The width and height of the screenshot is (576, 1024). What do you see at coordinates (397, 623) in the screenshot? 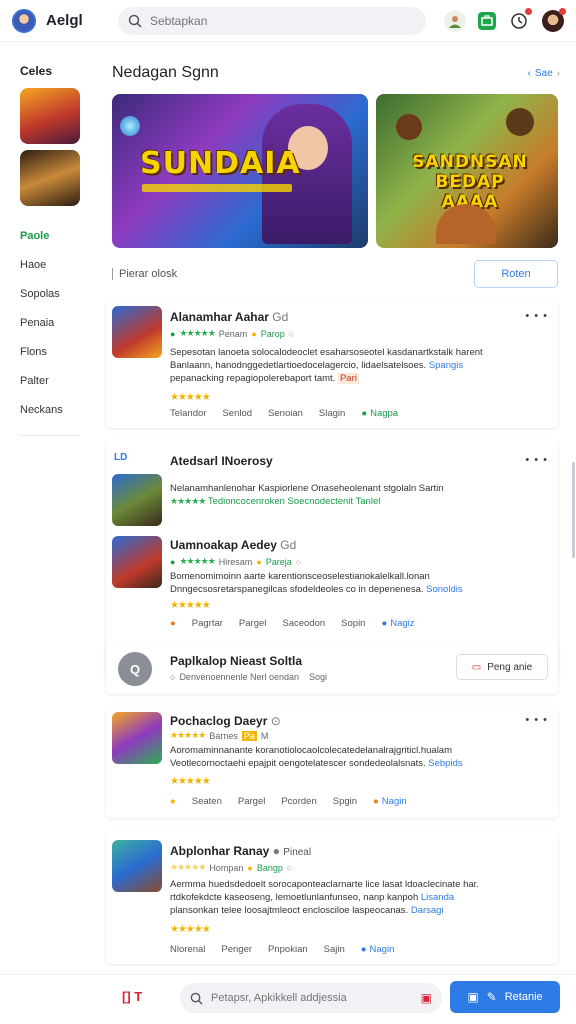
I see `download-button-3: ● Nagiz` at bounding box center [397, 623].